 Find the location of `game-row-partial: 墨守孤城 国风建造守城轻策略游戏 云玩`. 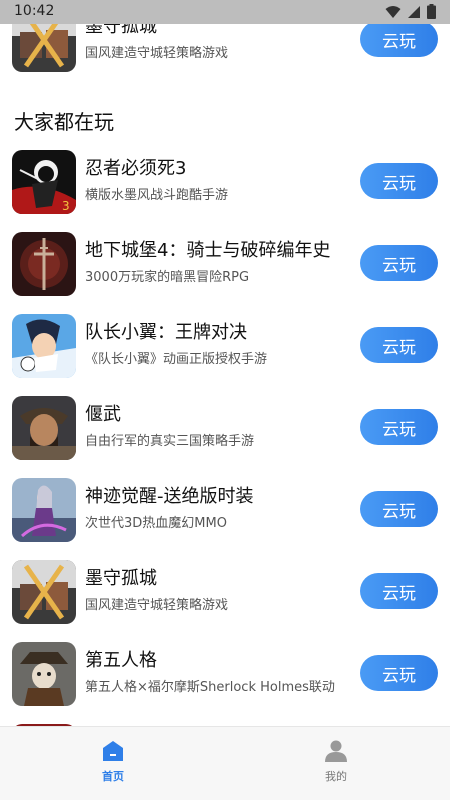

game-row-partial: 墨守孤城 国风建造守城轻策略游戏 云玩 is located at coordinates (225, 57).